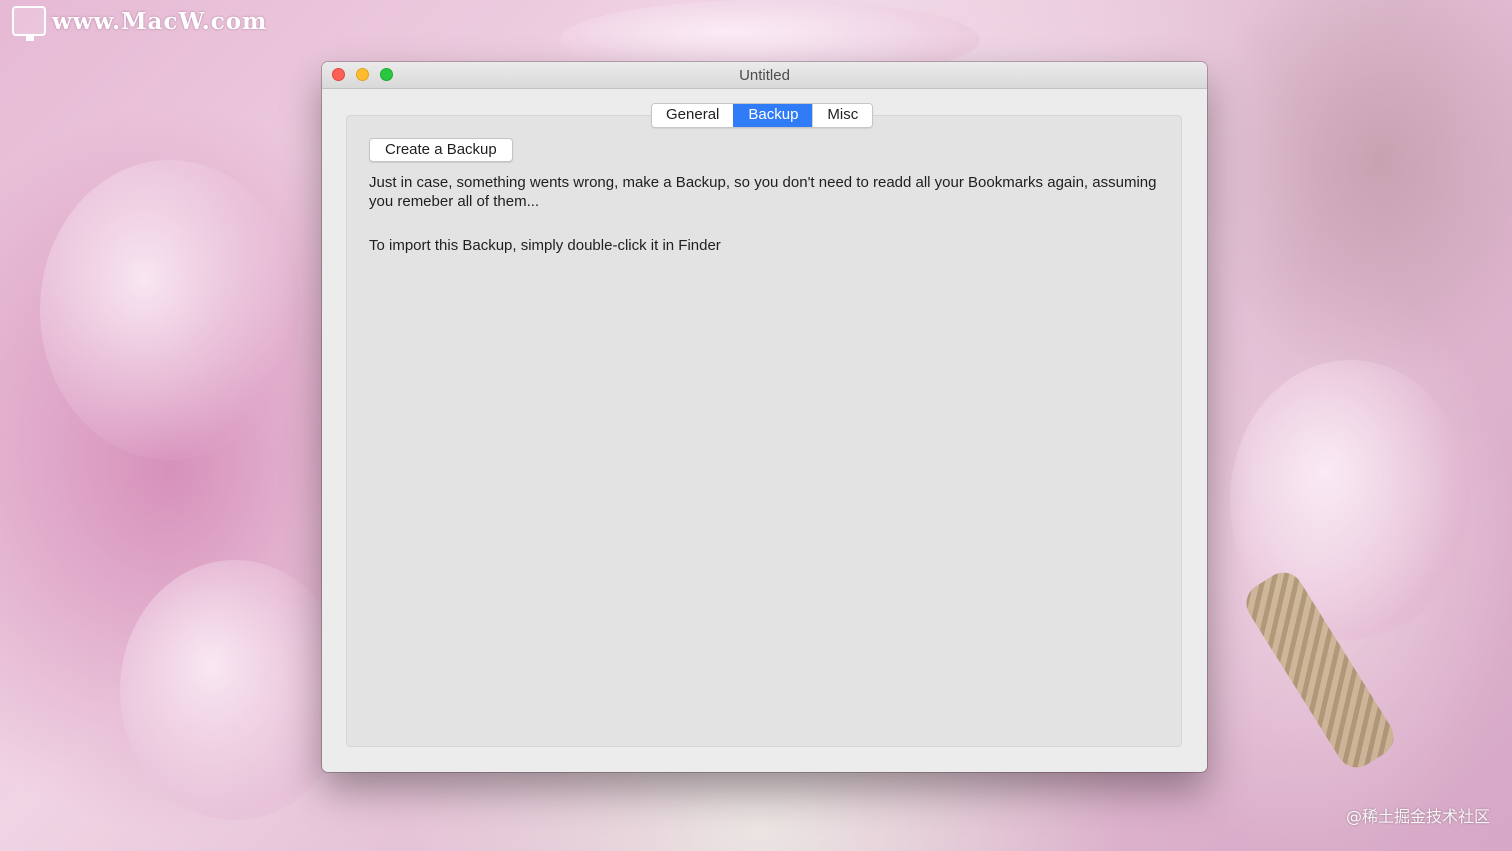 This screenshot has height=851, width=1512. Describe the element at coordinates (441, 150) in the screenshot. I see `create-backup-button: Create a Backup` at that location.